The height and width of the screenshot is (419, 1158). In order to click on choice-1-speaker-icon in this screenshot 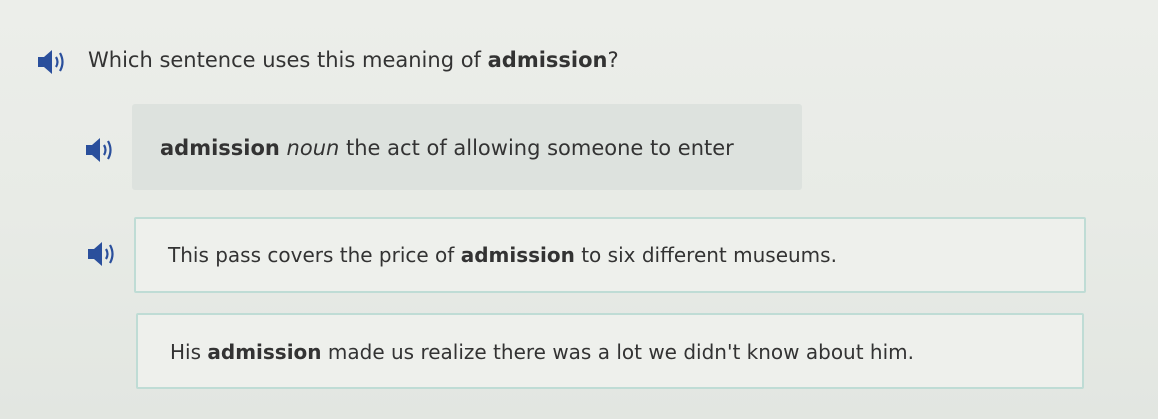, I will do `click(102, 254)`.